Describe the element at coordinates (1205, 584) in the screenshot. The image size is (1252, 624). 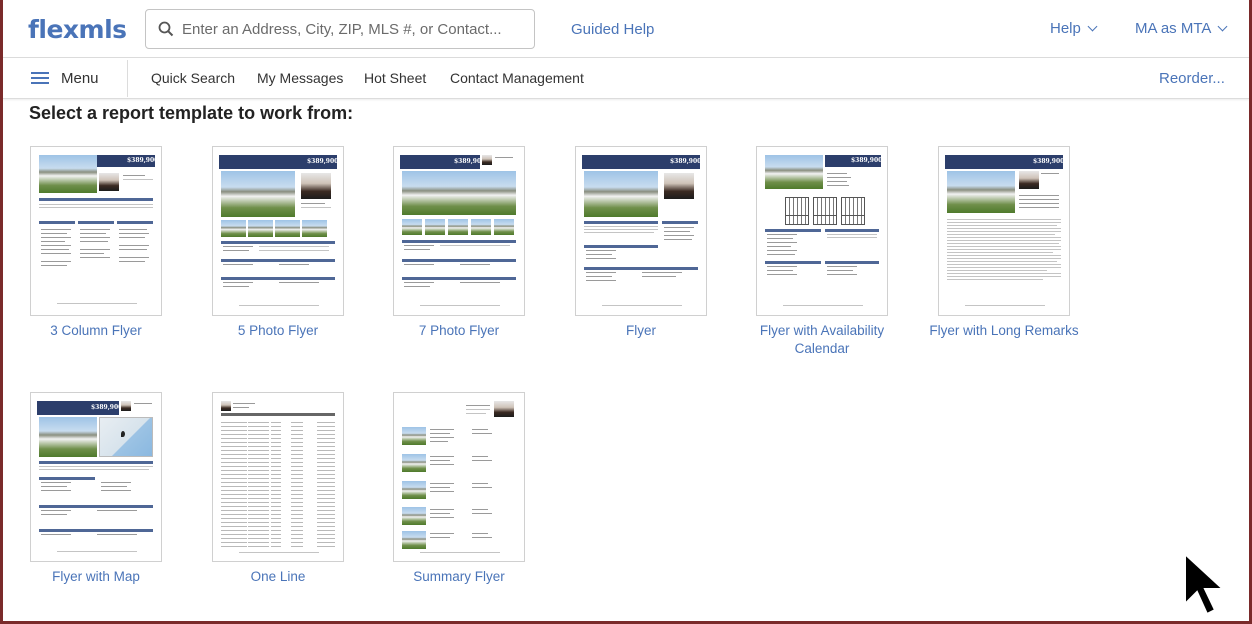
I see `mouse-cursor-icon` at that location.